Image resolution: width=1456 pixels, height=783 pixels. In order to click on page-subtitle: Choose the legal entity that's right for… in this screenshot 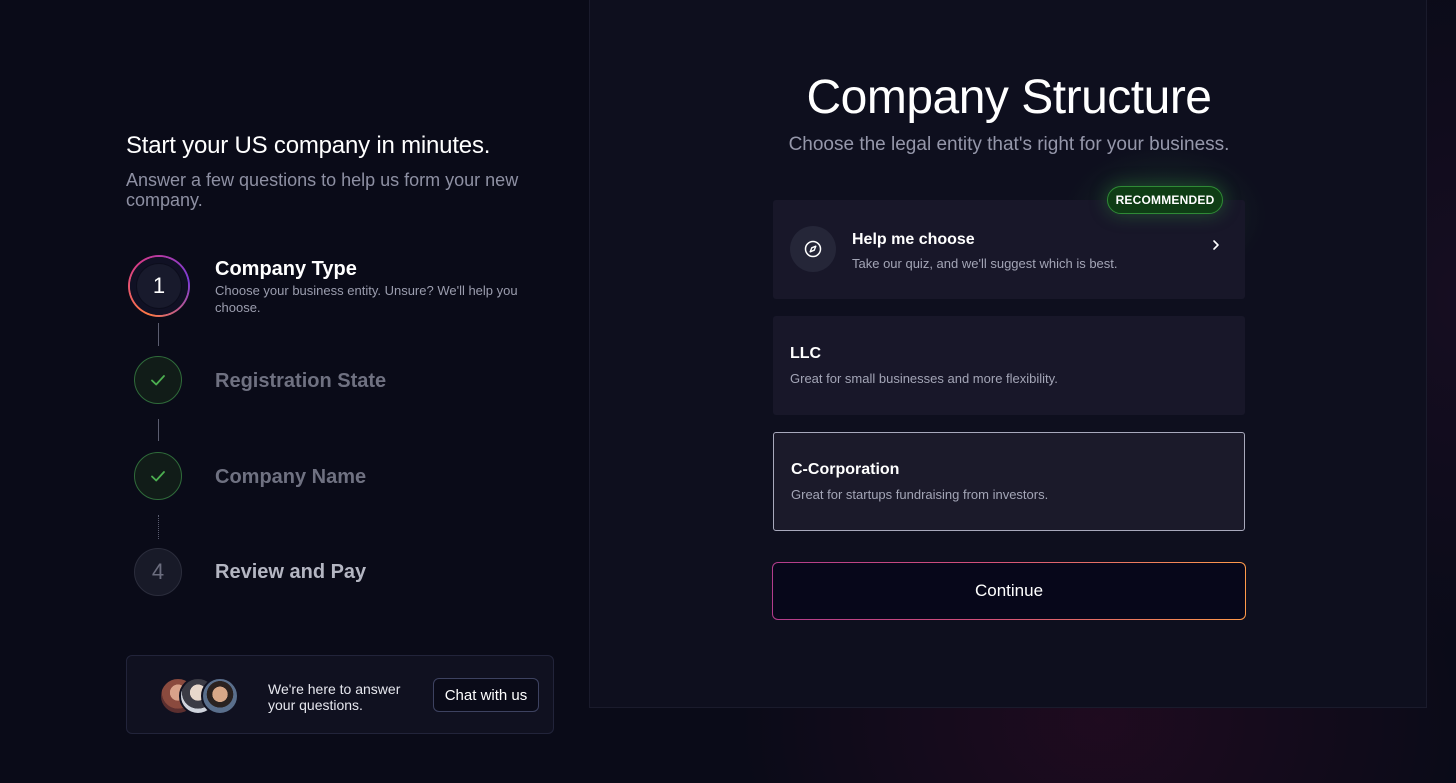, I will do `click(1009, 144)`.